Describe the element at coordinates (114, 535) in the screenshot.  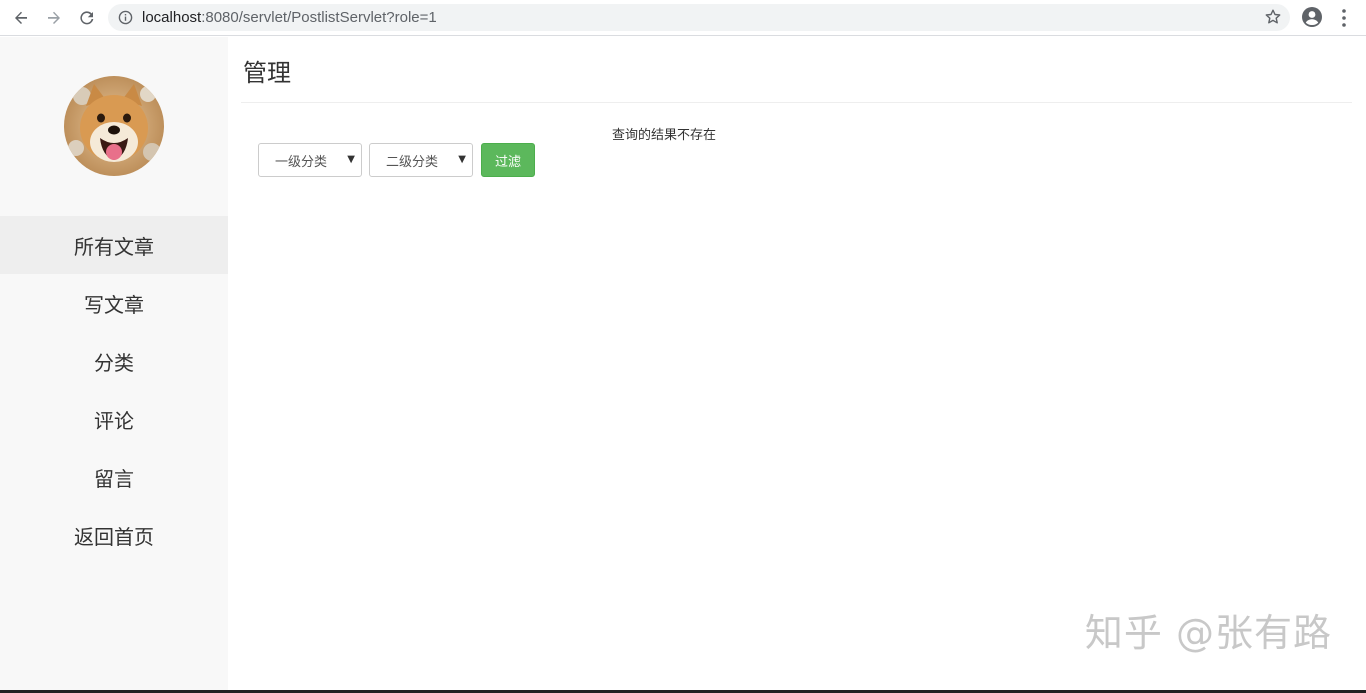
I see `sidebar-item-home: 返回首页` at that location.